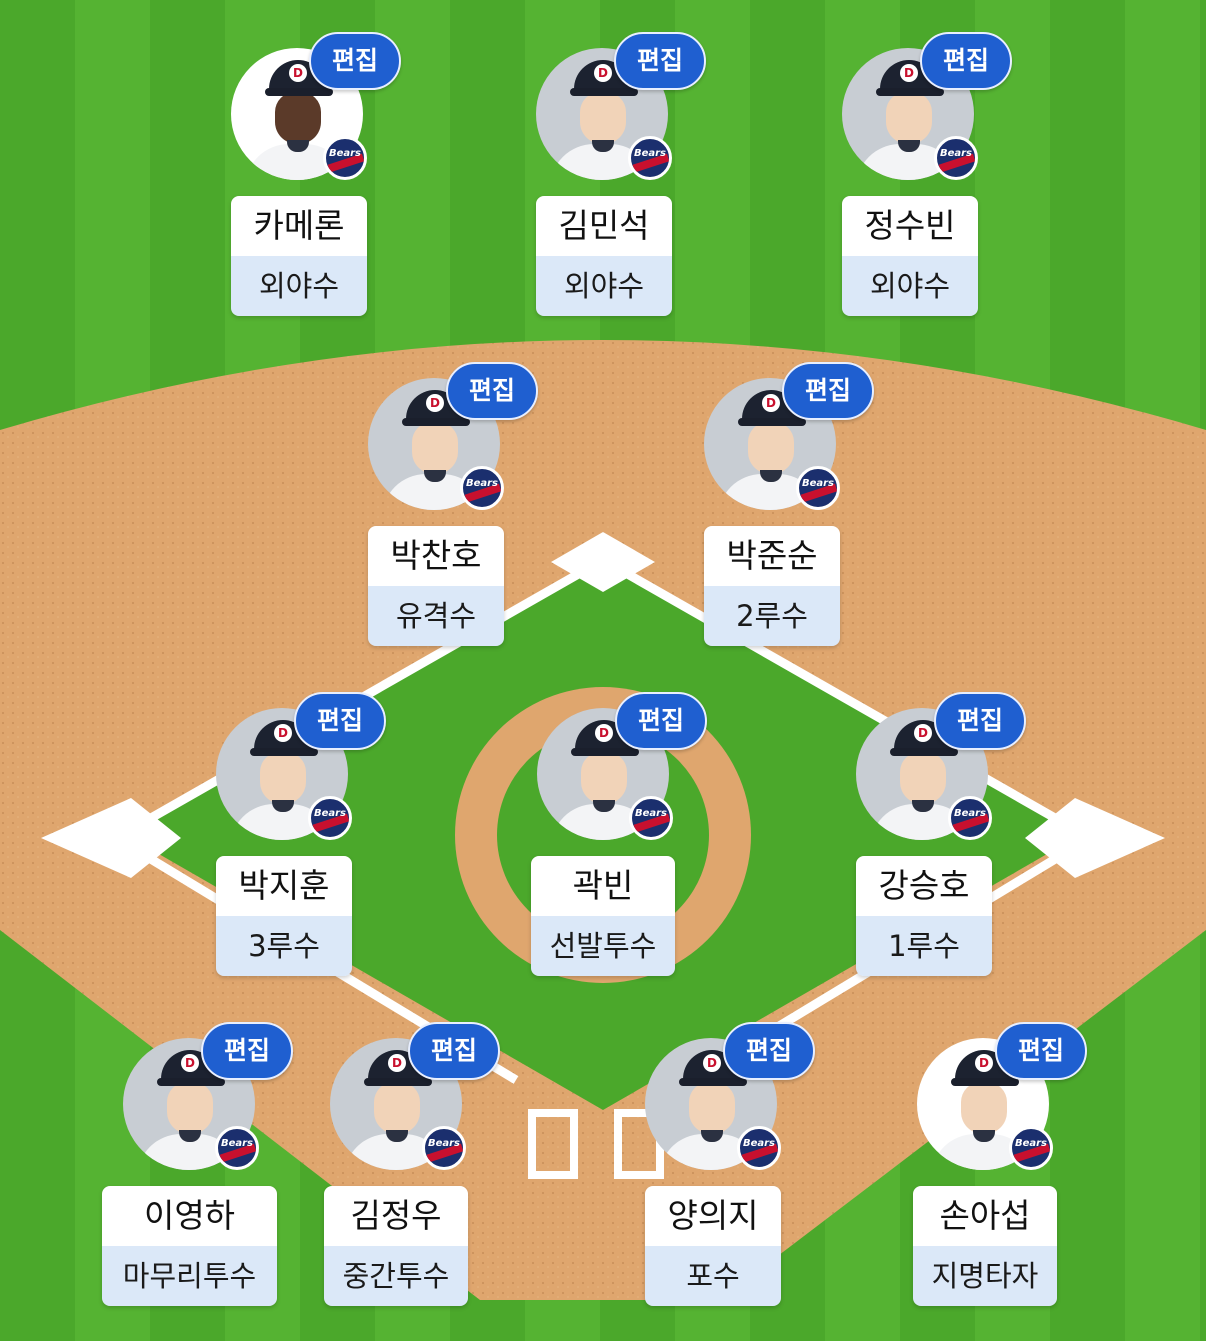  What do you see at coordinates (941, 850) in the screenshot?
I see `player-card-kang-seungho: D Bears 편집 강승호 1루수` at bounding box center [941, 850].